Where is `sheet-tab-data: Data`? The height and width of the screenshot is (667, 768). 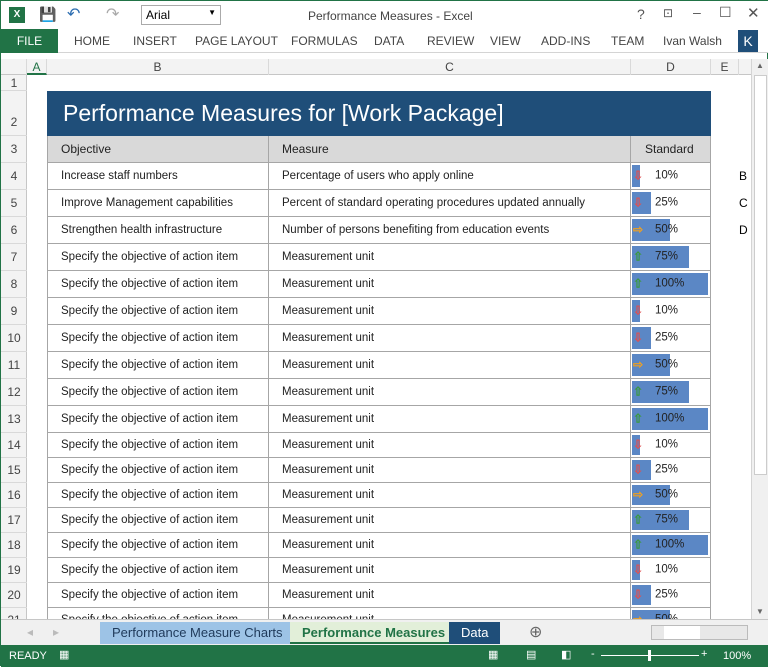 sheet-tab-data: Data is located at coordinates (475, 633).